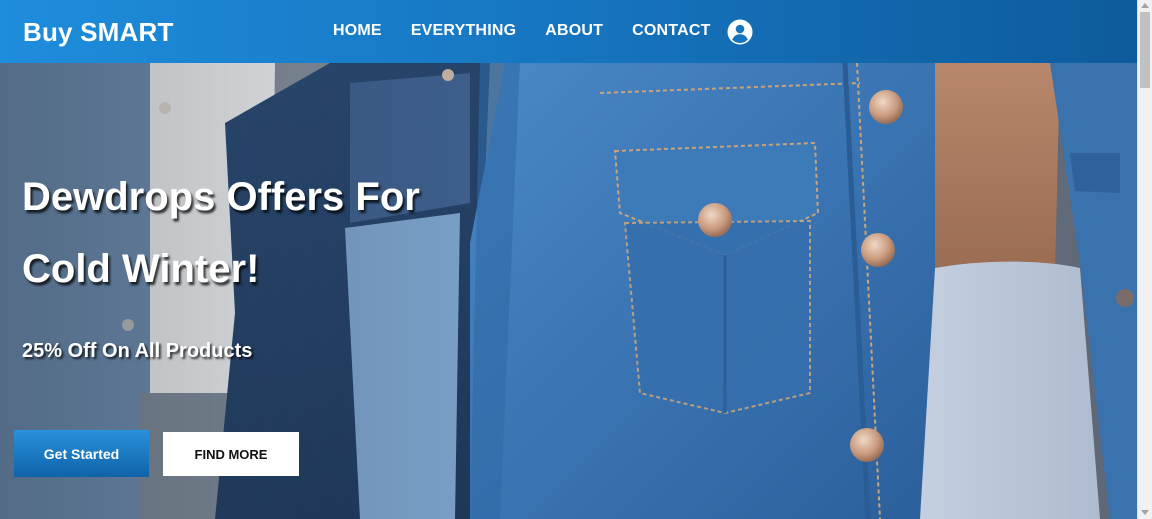  What do you see at coordinates (231, 454) in the screenshot?
I see `find-more-button: FIND MORE` at bounding box center [231, 454].